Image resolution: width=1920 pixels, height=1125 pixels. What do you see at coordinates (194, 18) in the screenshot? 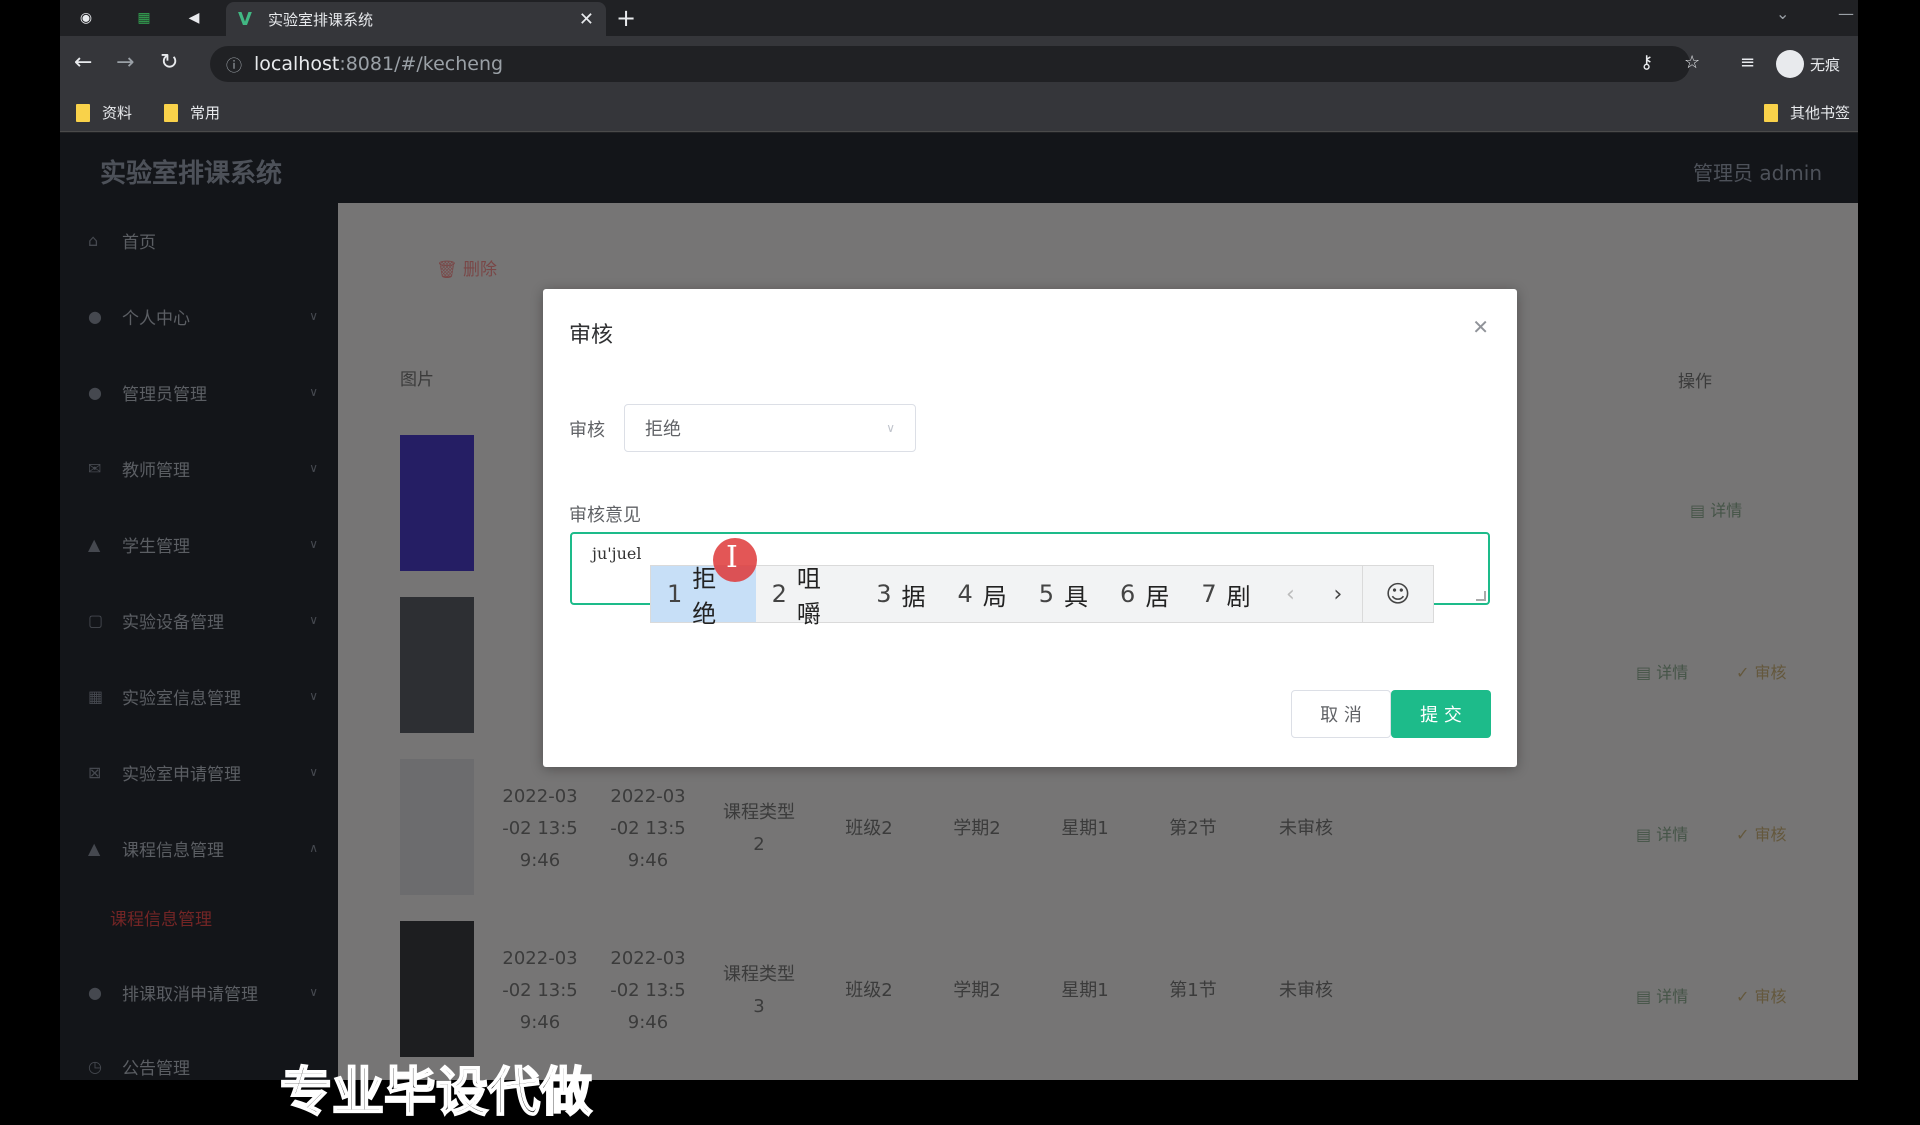
I see `speaker-icon: ◀` at bounding box center [194, 18].